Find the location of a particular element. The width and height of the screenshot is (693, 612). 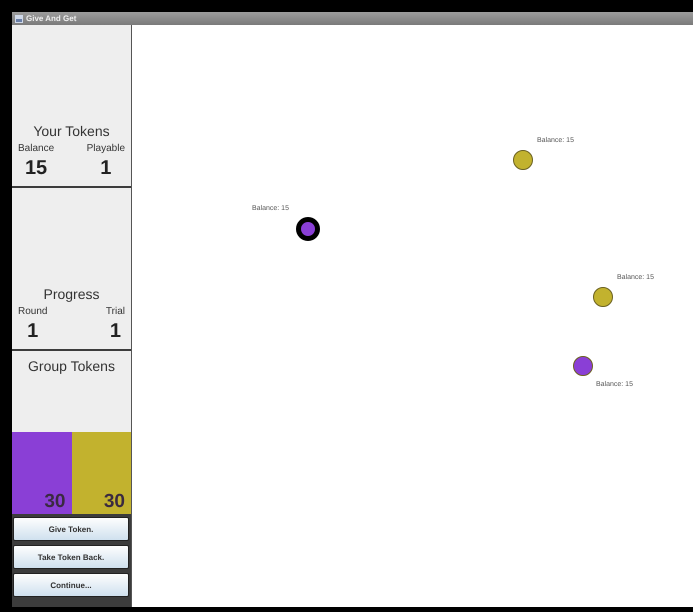

app-icon is located at coordinates (19, 18).